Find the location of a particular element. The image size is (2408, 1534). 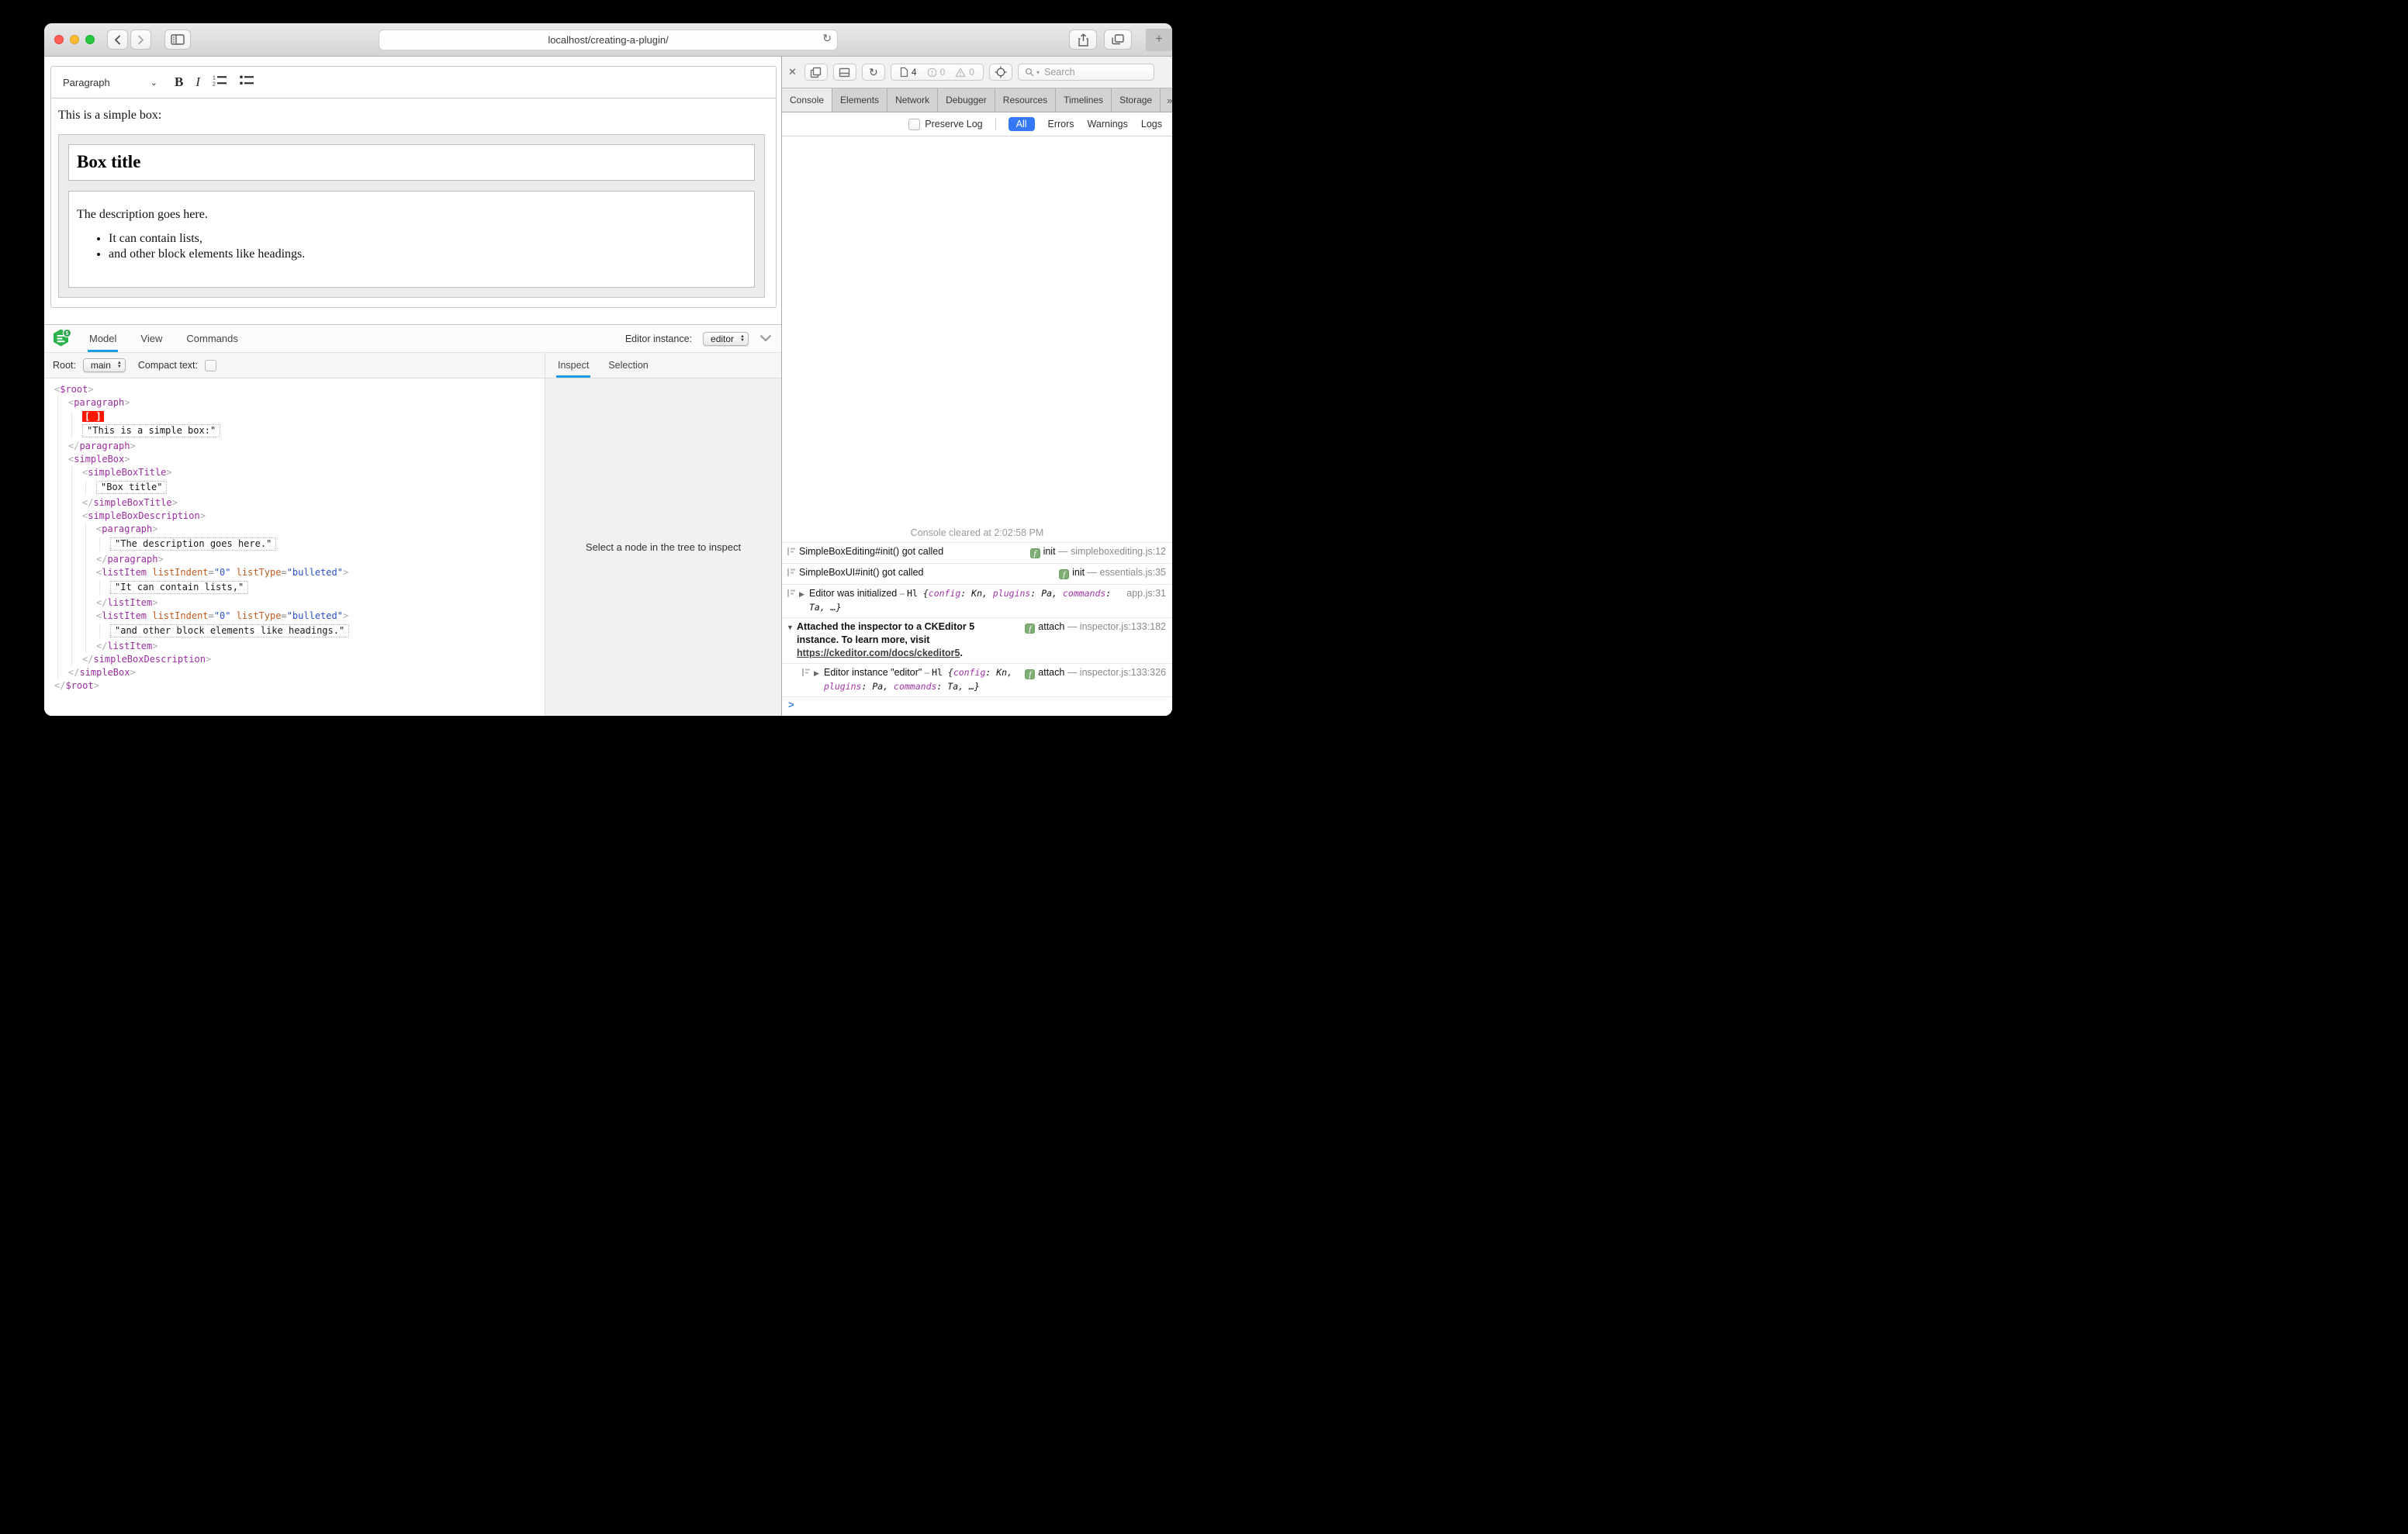

editor-instance-select: editor ▲ ▼ is located at coordinates (726, 338).